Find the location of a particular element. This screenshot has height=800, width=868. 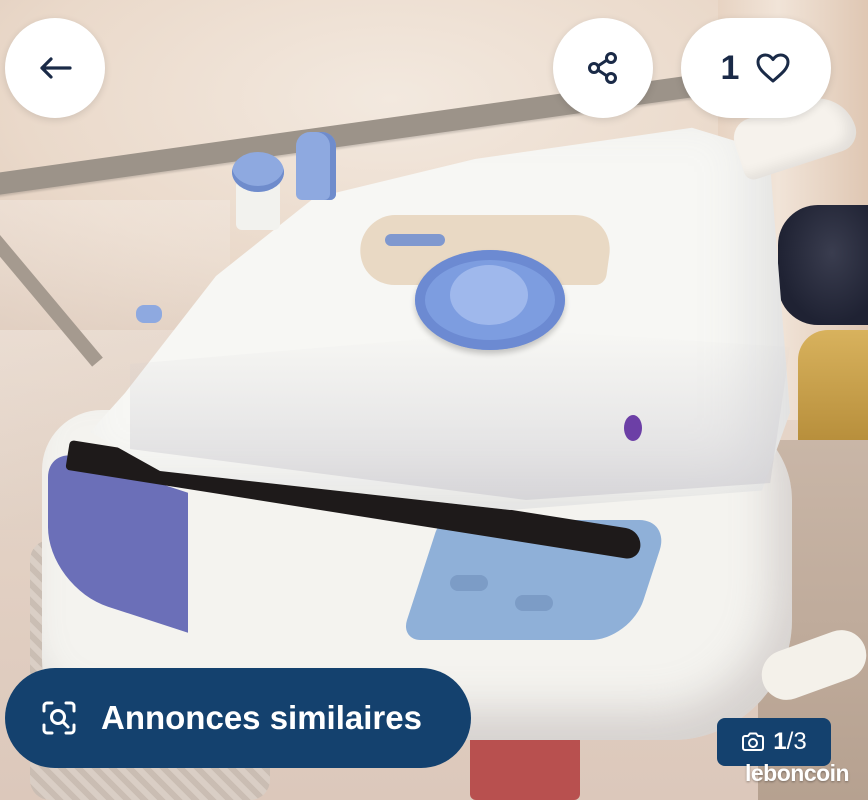

share-icon is located at coordinates (602, 68).